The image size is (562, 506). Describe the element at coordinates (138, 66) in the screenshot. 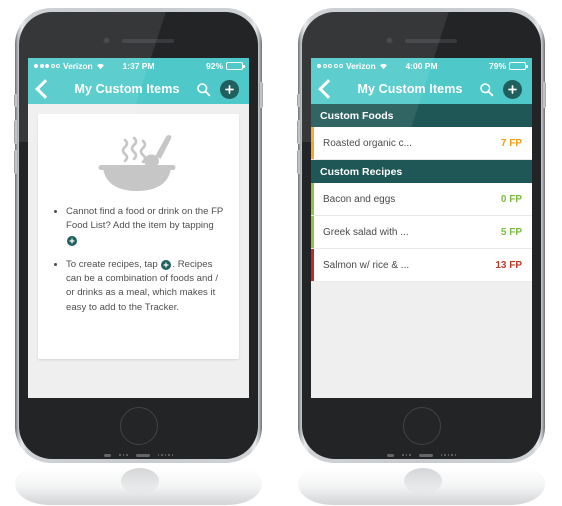

I see `status-bar: Verizon 1:37 PM 92%` at that location.